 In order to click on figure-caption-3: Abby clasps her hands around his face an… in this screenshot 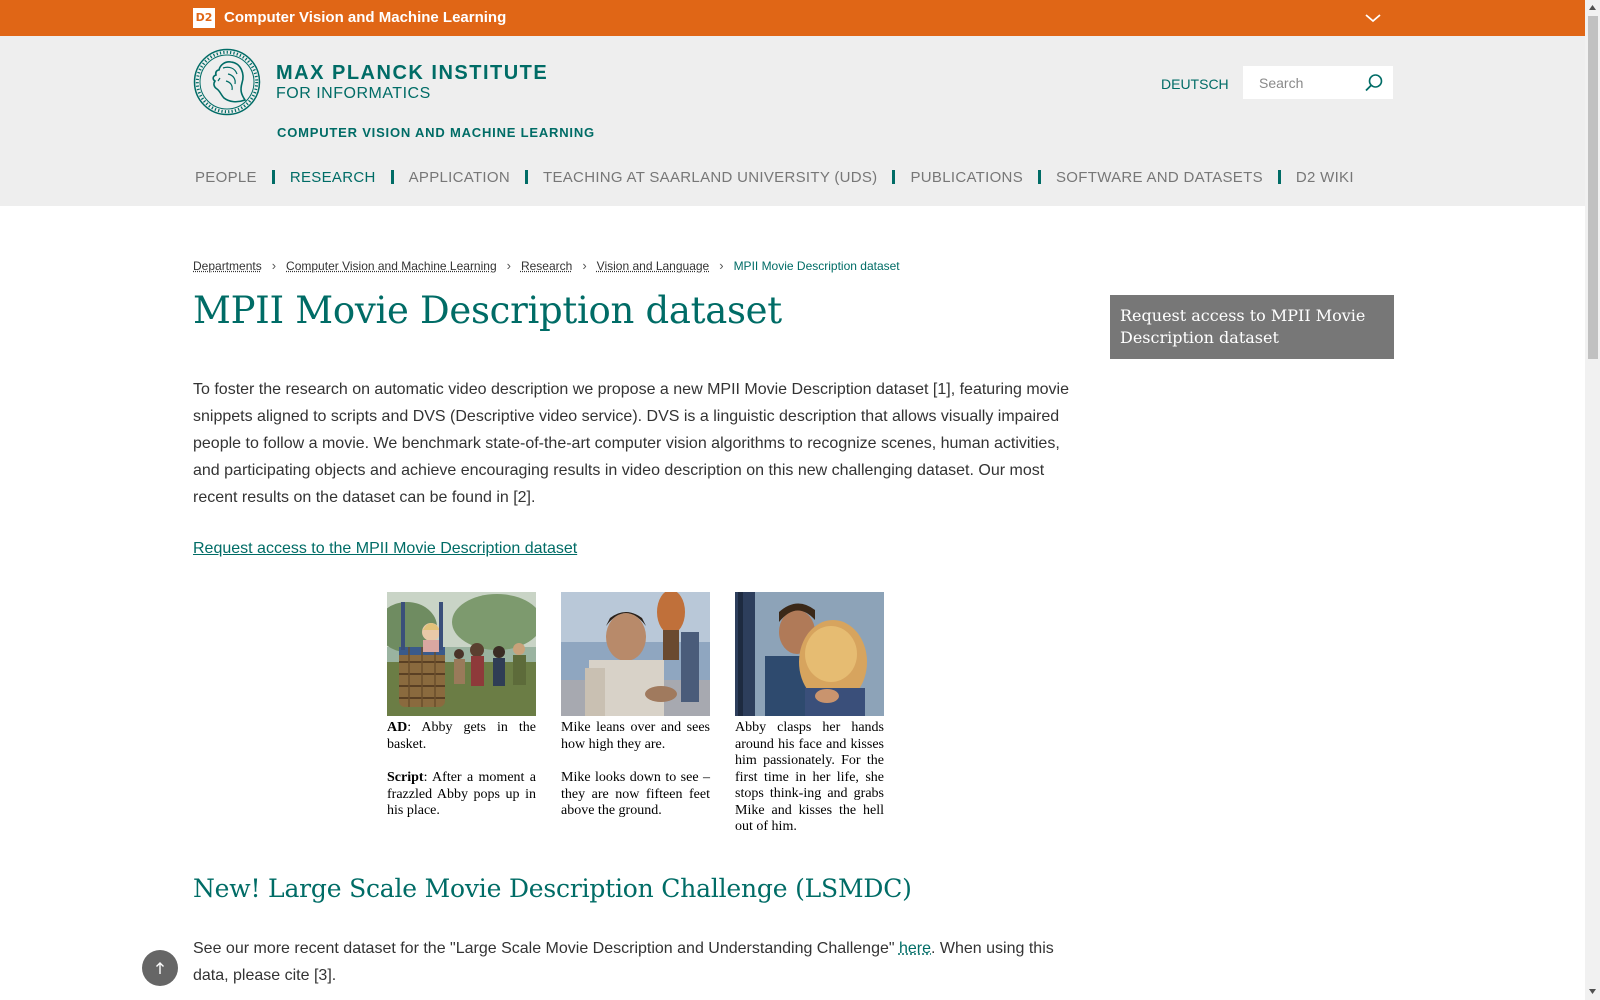, I will do `click(809, 778)`.